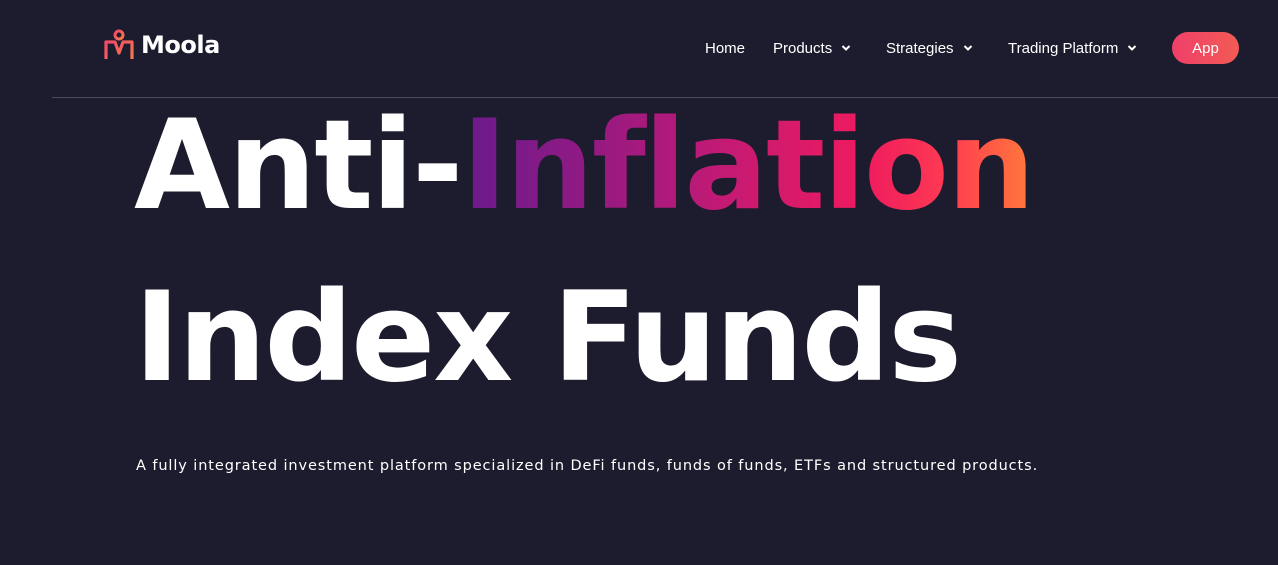  Describe the element at coordinates (1205, 48) in the screenshot. I see `app-button: App` at that location.